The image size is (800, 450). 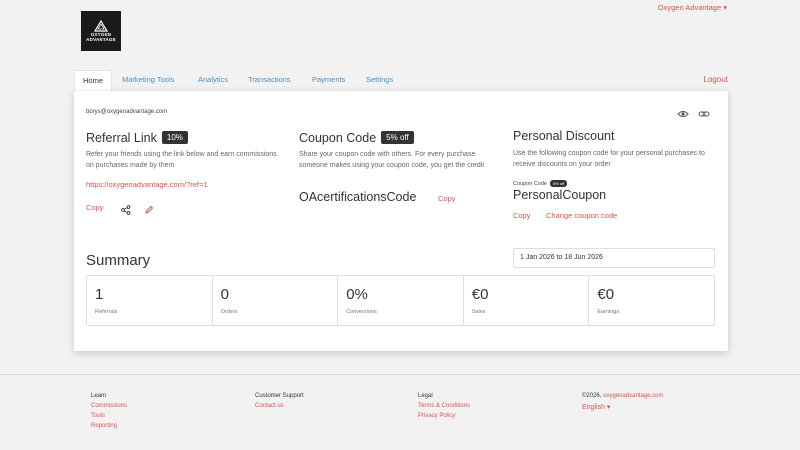 I want to click on eye-icon, so click(x=683, y=113).